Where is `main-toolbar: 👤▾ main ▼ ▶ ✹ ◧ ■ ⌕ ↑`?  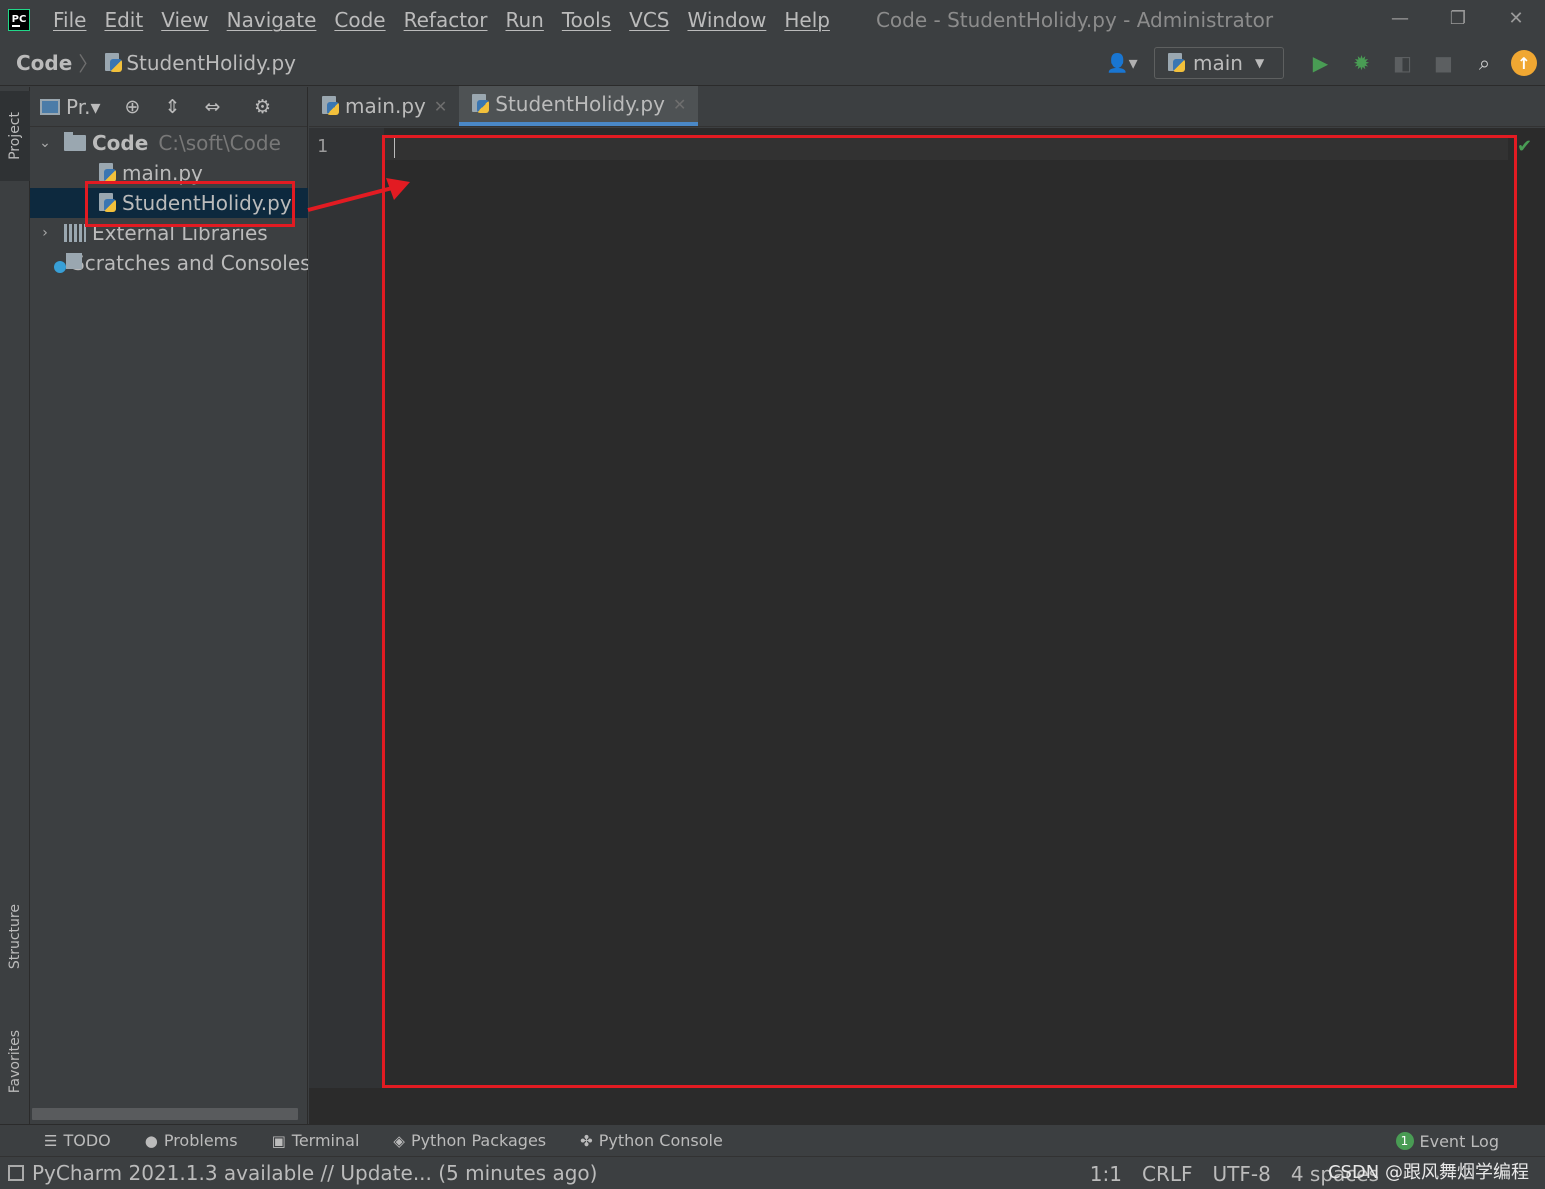
main-toolbar: 👤▾ main ▼ ▶ ✹ ◧ ■ ⌕ ↑ is located at coordinates (1322, 63).